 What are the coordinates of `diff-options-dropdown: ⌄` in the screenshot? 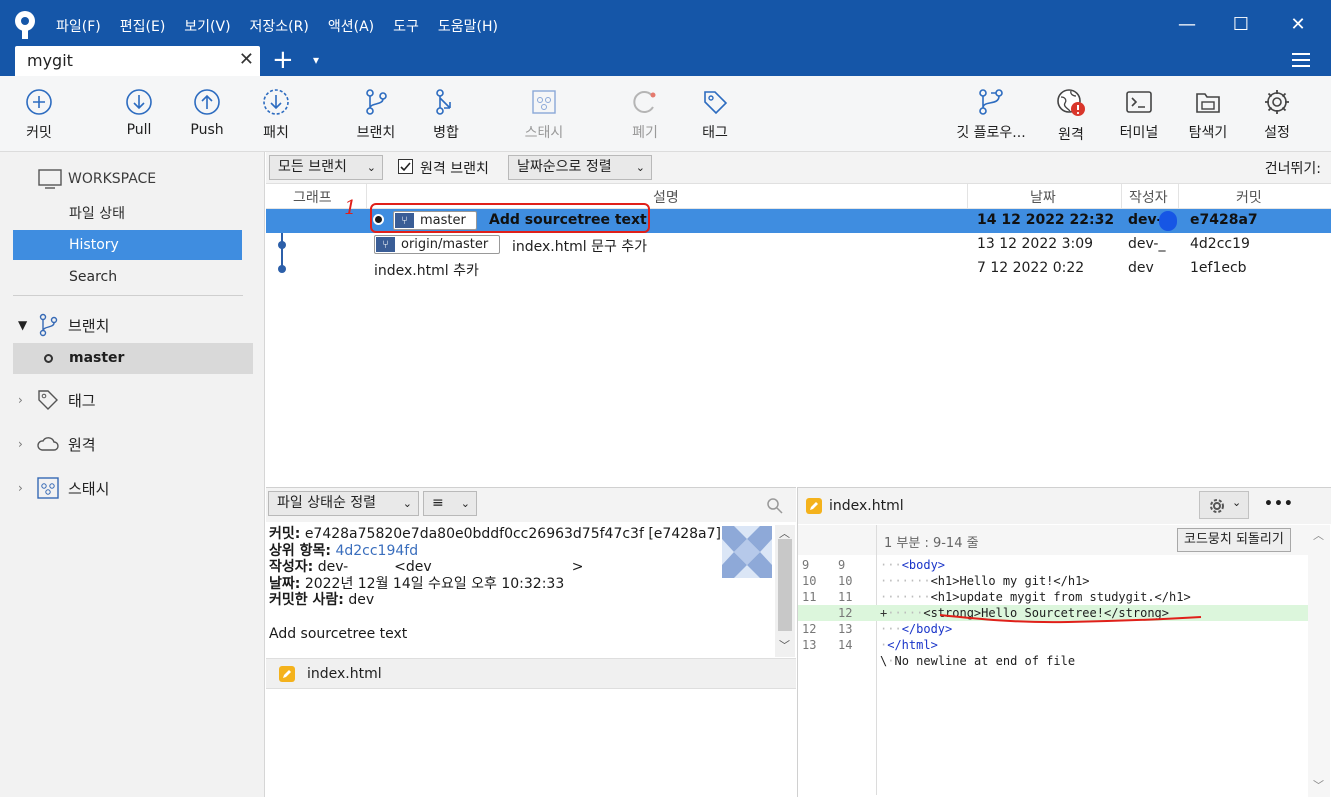 It's located at (1224, 505).